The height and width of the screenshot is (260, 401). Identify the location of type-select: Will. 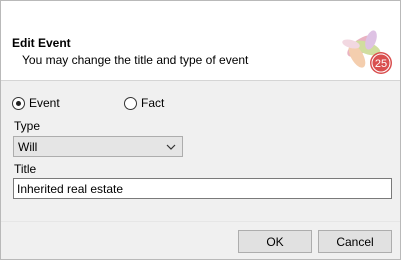
(98, 146).